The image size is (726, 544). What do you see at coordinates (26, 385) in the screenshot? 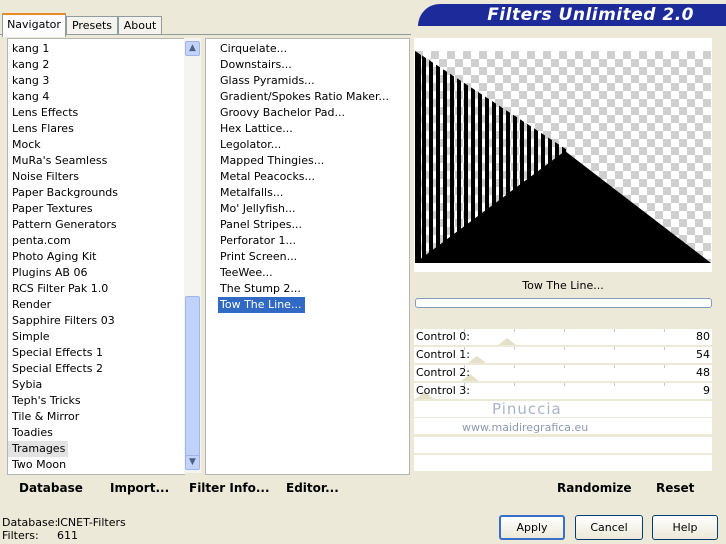
I see `category-item: Sybia` at bounding box center [26, 385].